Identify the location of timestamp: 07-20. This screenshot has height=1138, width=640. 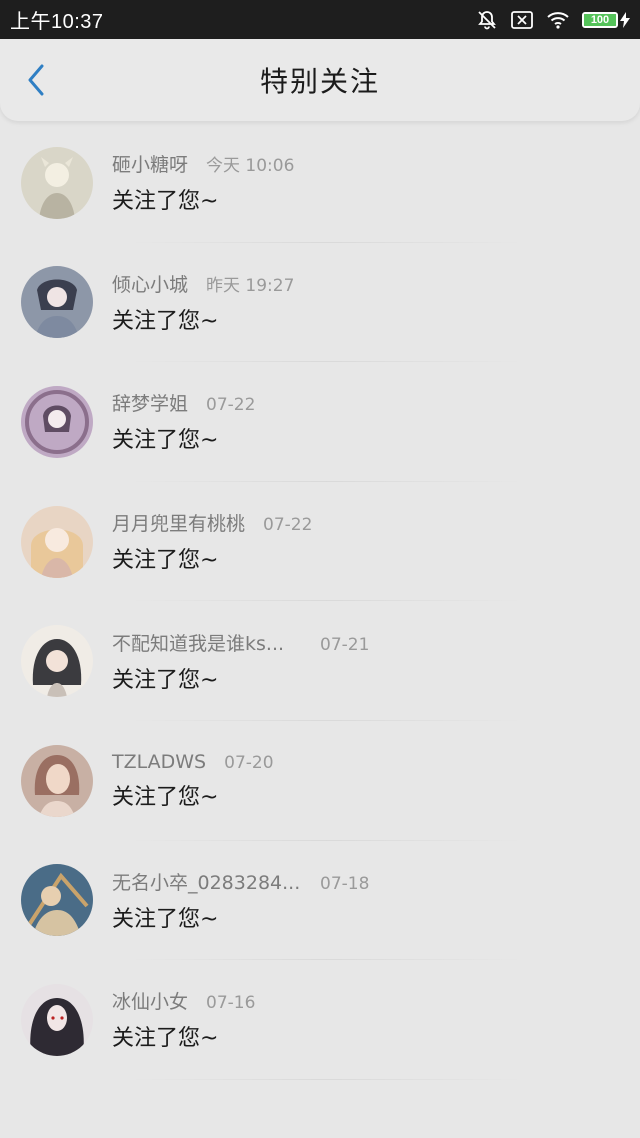
(249, 762).